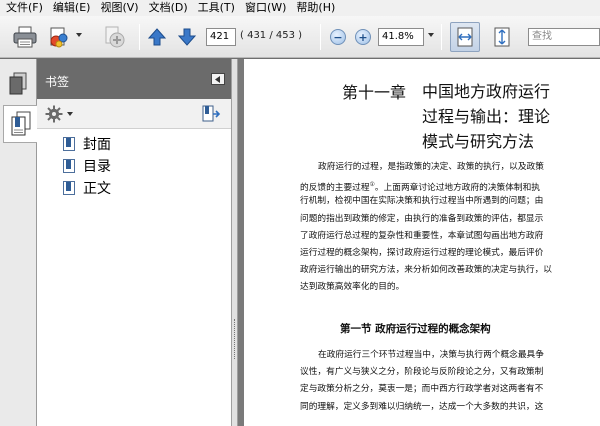  What do you see at coordinates (564, 37) in the screenshot?
I see `search-input: 查找` at bounding box center [564, 37].